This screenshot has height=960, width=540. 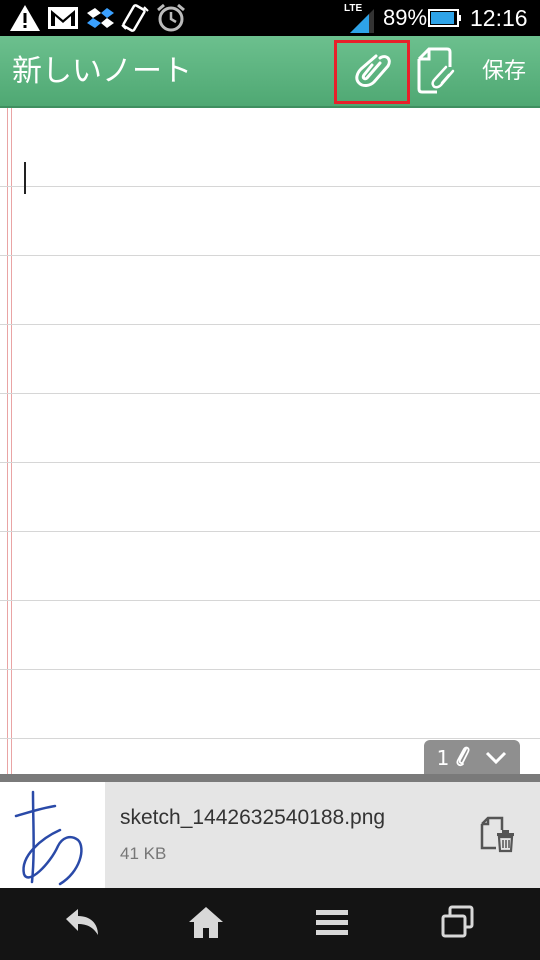 I want to click on screen-rotate-icon, so click(x=135, y=18).